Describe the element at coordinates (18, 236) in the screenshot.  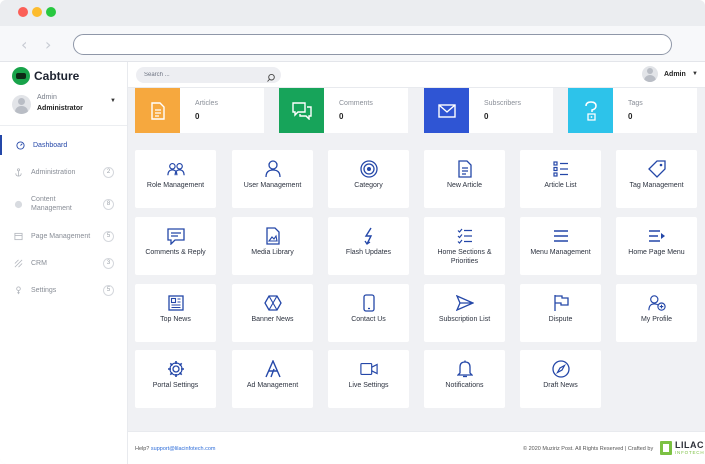
I see `page-icon` at that location.